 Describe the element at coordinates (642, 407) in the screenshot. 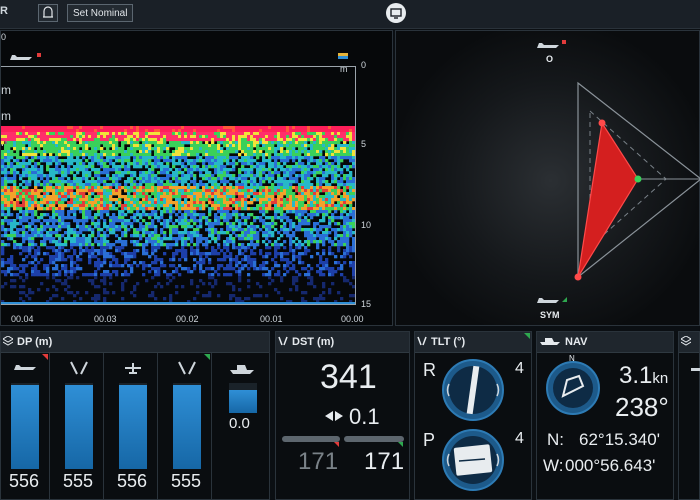

I see `nav-heading: 238°` at that location.